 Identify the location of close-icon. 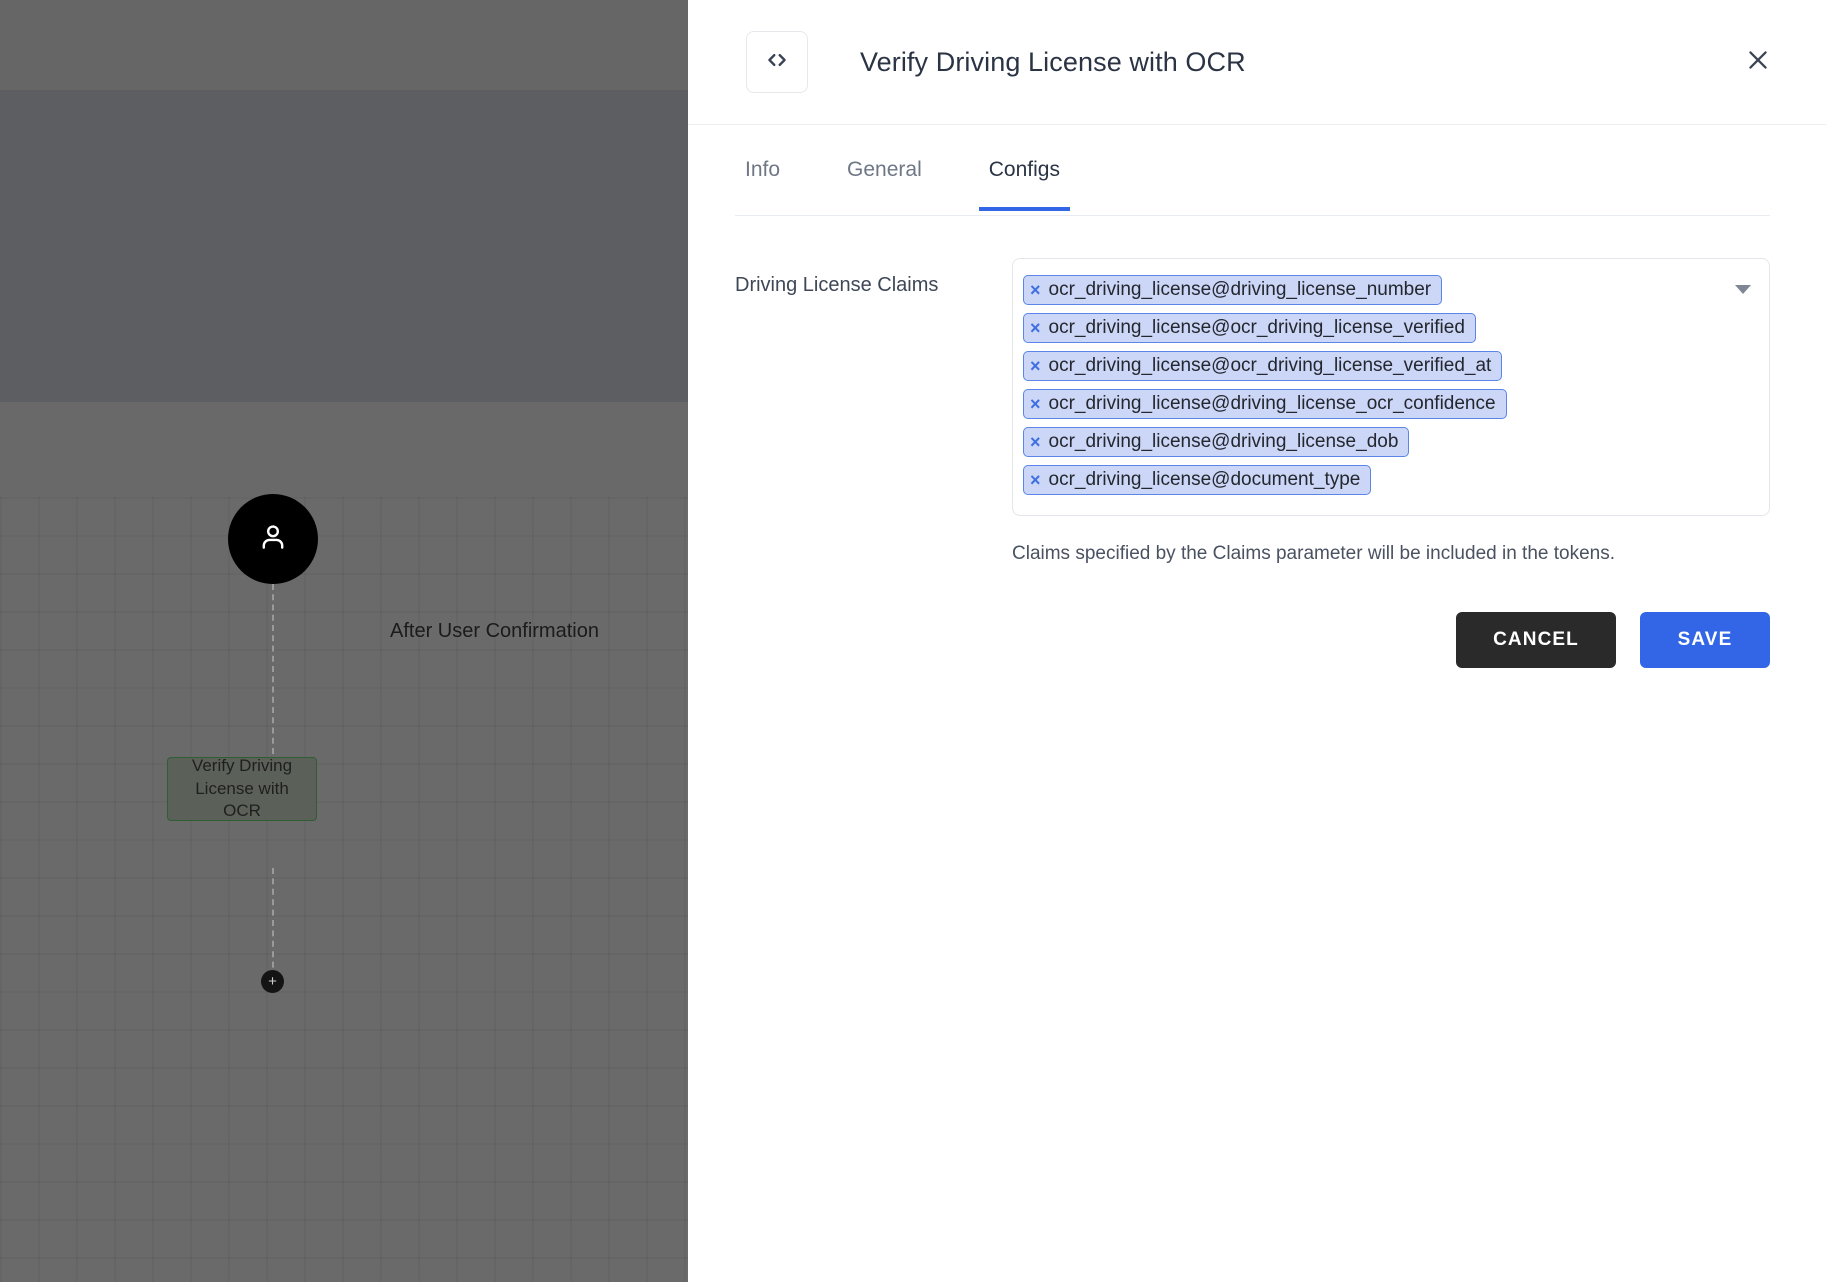
(1758, 62).